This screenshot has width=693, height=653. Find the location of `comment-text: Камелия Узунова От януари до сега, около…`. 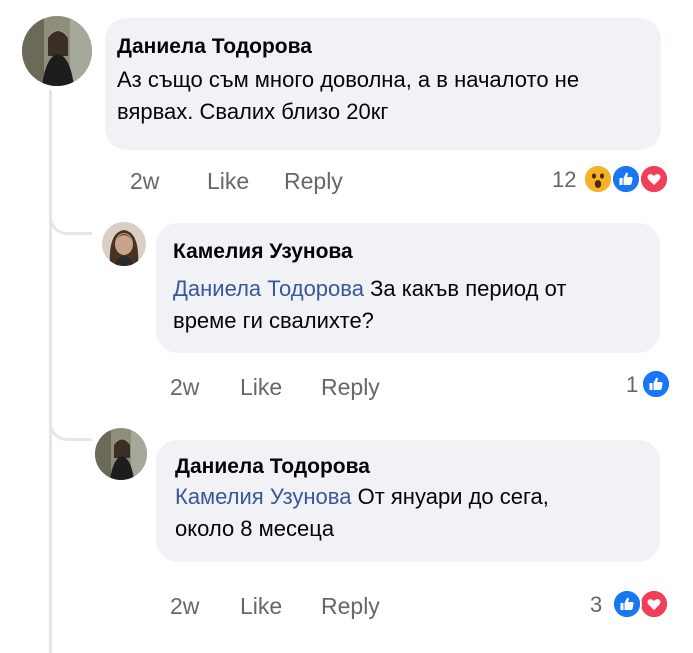

comment-text: Камелия Узунова От януари до сега, около… is located at coordinates (415, 513).